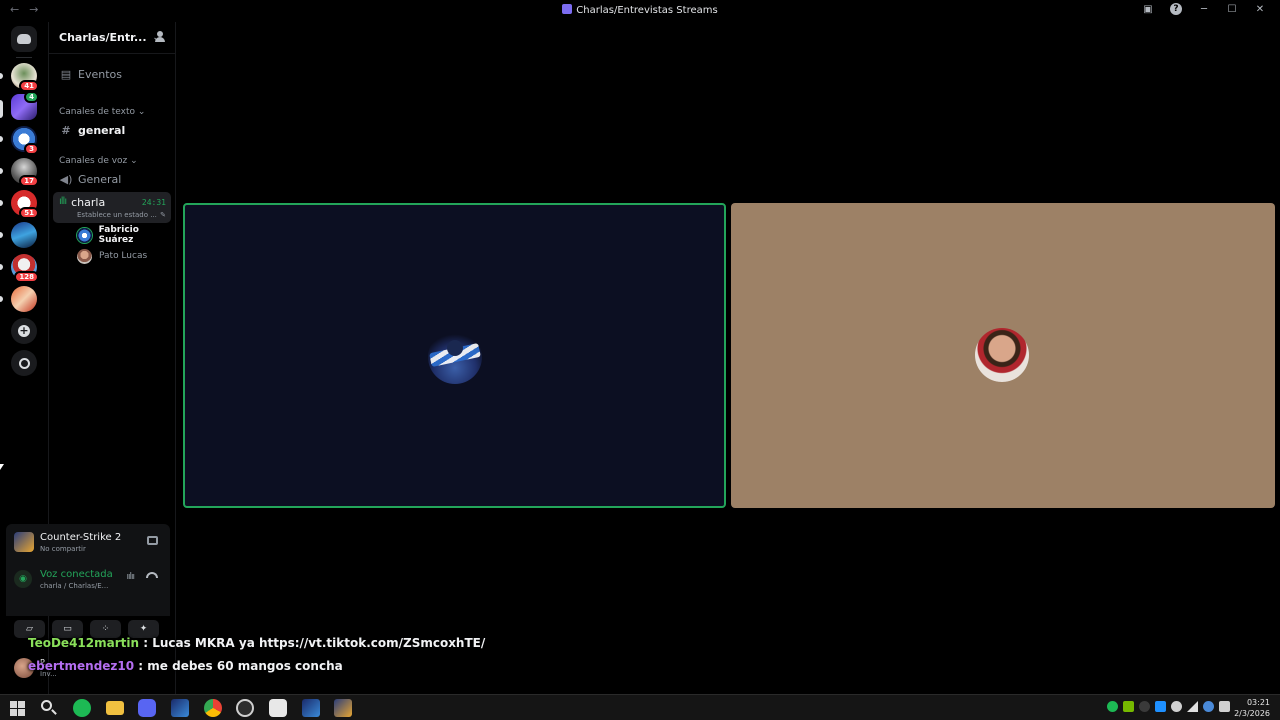  I want to click on activities-icon: ⁘, so click(105, 629).